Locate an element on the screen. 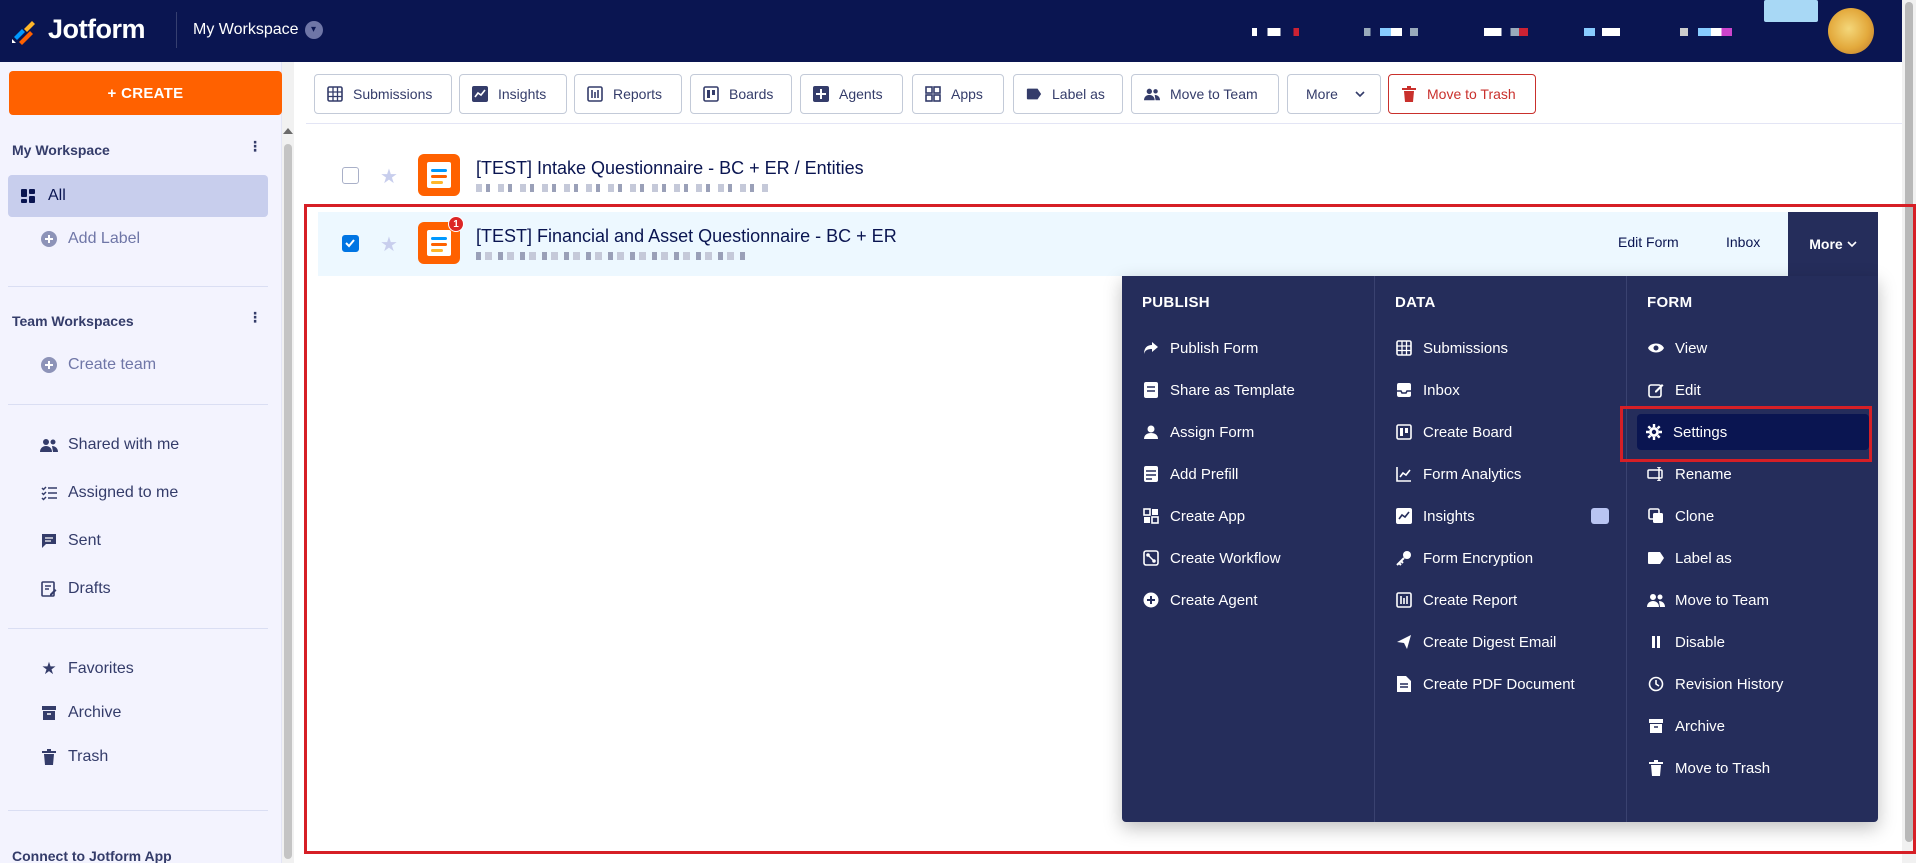  row-checkbox is located at coordinates (350, 175).